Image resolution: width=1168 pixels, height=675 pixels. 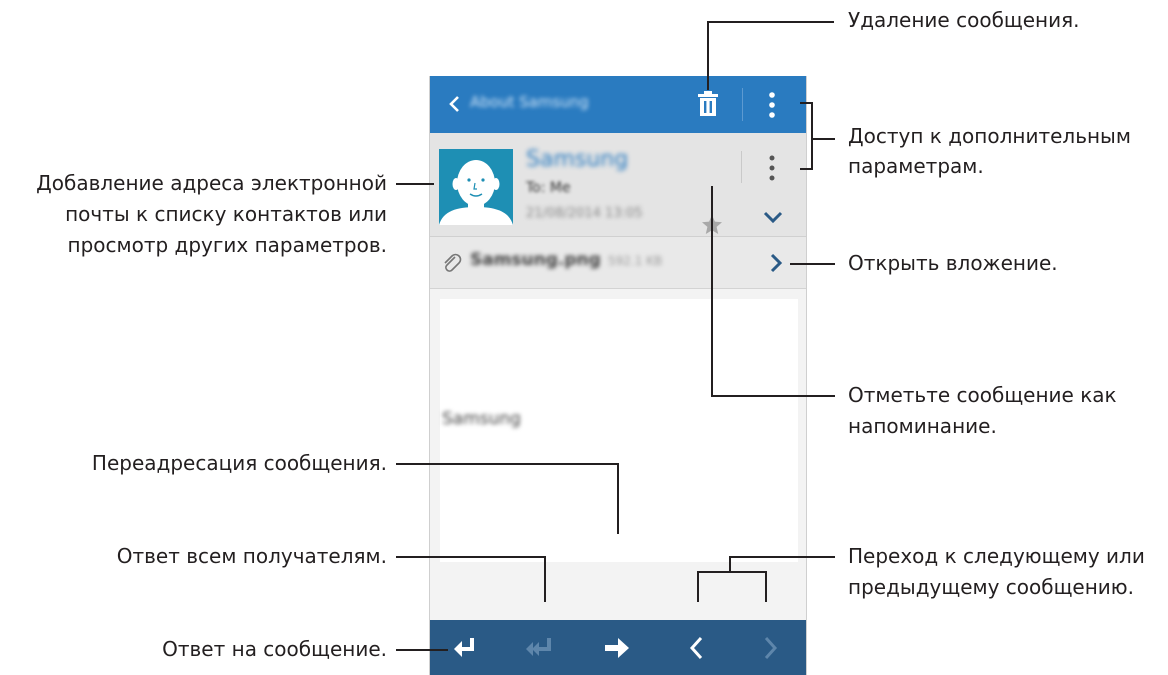 What do you see at coordinates (708, 104) in the screenshot?
I see `delete-icon` at bounding box center [708, 104].